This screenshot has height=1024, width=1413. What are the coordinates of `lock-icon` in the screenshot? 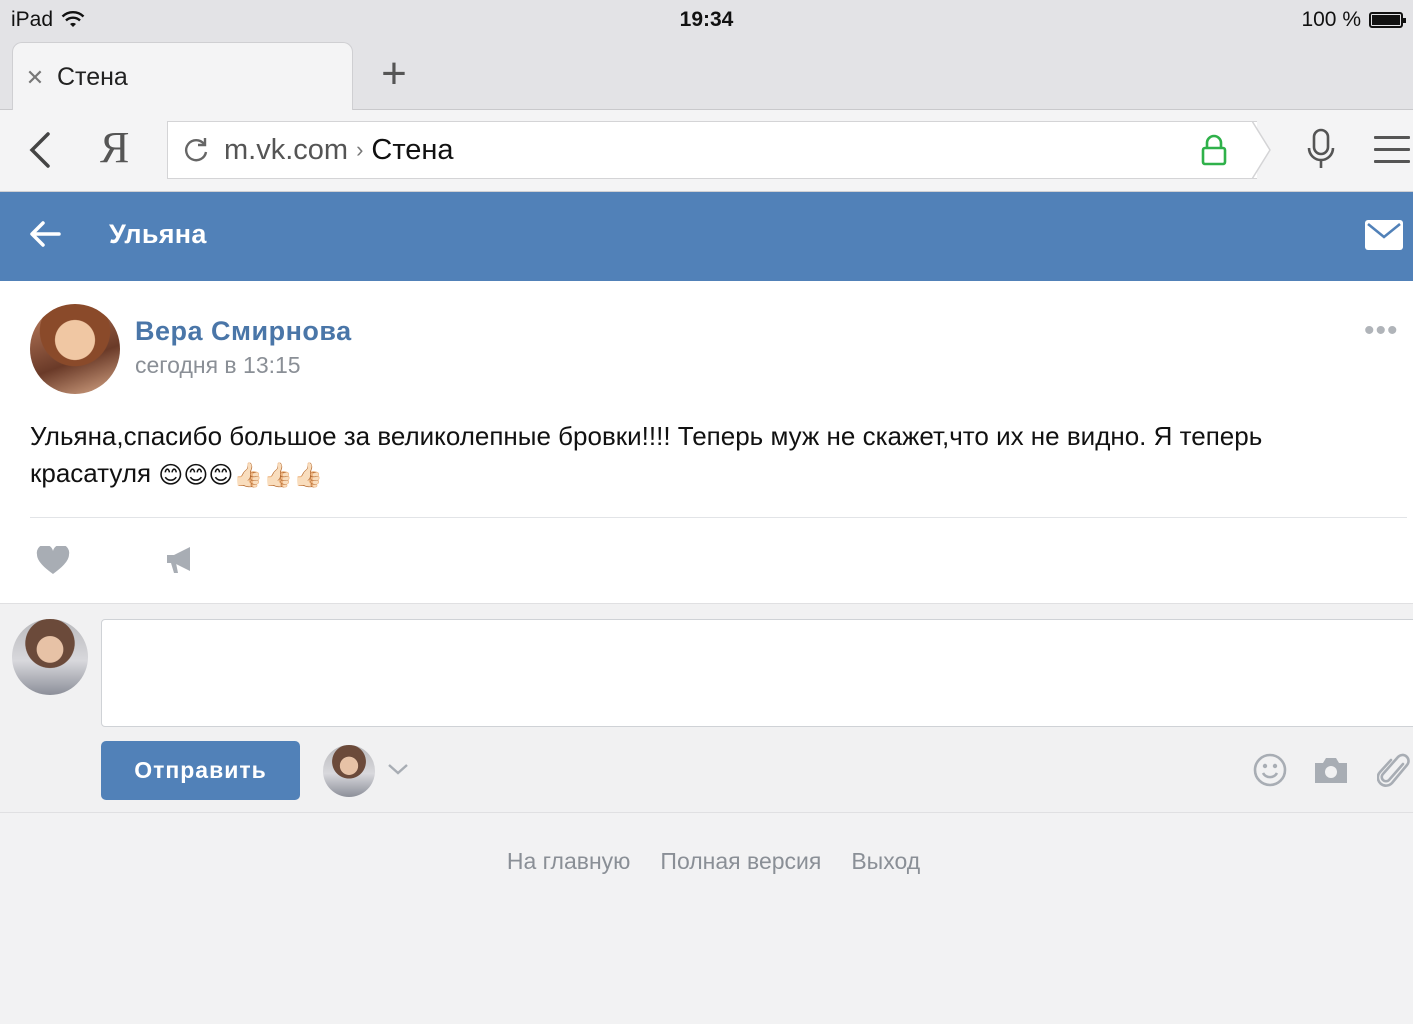 It's located at (1214, 150).